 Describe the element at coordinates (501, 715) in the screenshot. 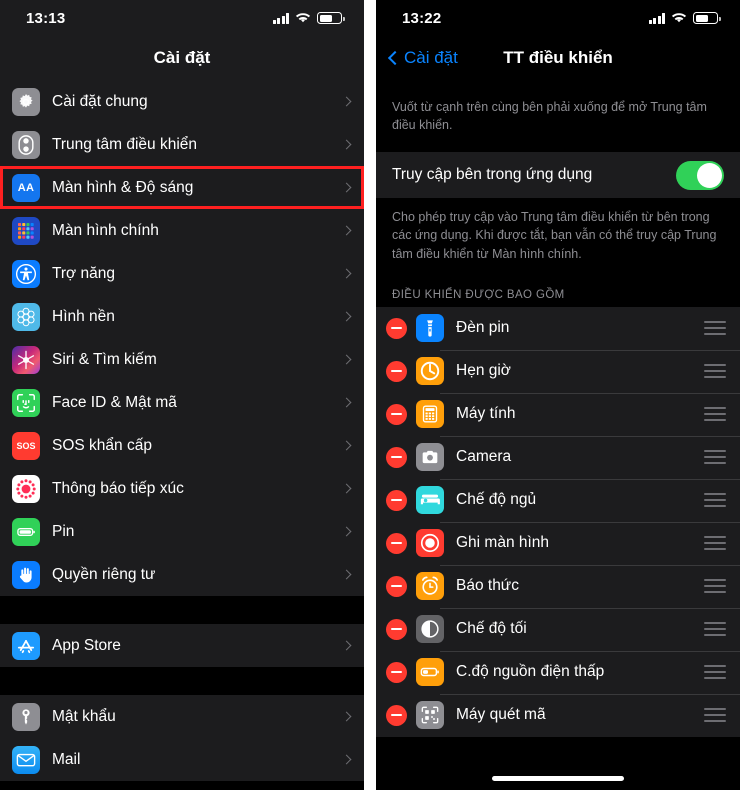

I see `control-row-label: Máy quét mã` at that location.